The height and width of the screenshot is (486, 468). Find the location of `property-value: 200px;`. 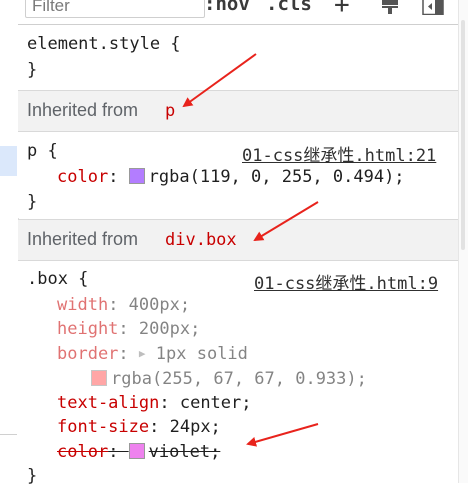

property-value: 200px; is located at coordinates (169, 329).